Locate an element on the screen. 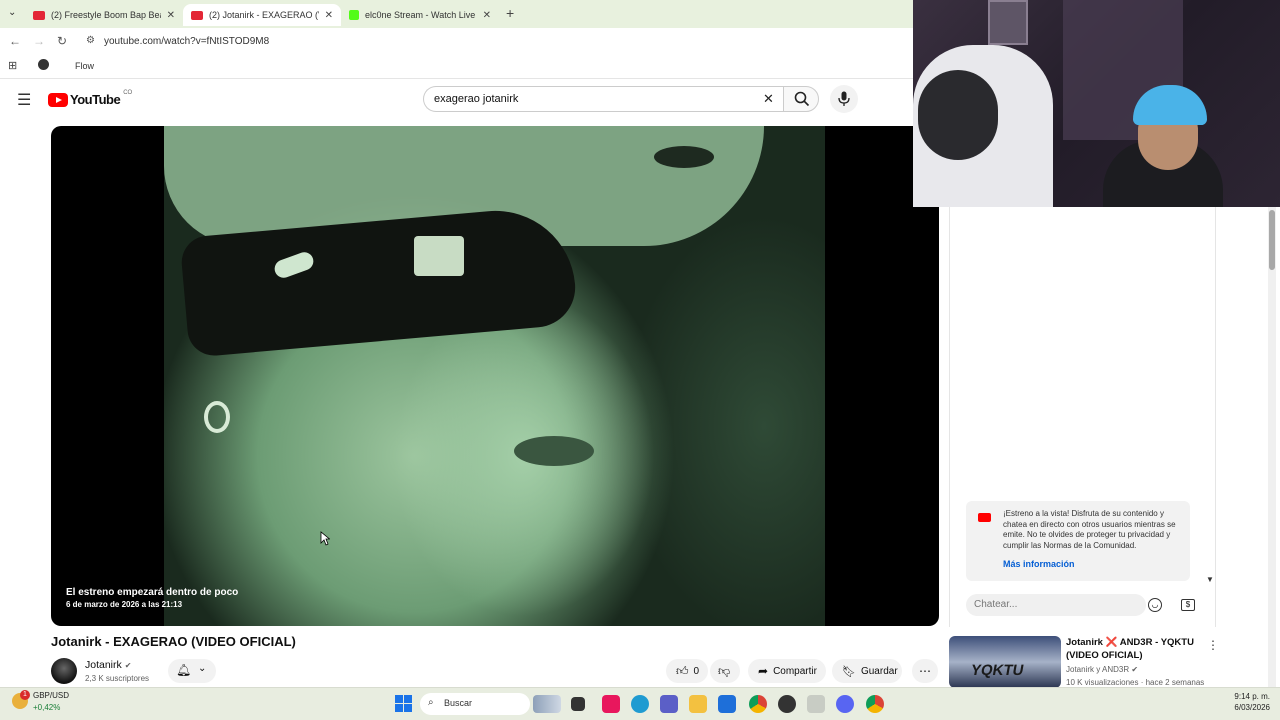 This screenshot has height=720, width=1280. frame-decoration is located at coordinates (1008, 22).